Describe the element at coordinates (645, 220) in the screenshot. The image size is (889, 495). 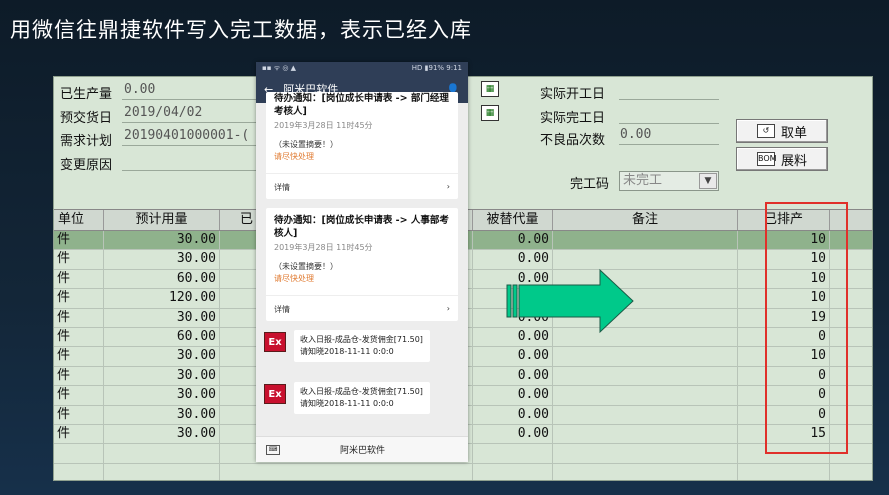
I see `header-remarks: 备注` at that location.